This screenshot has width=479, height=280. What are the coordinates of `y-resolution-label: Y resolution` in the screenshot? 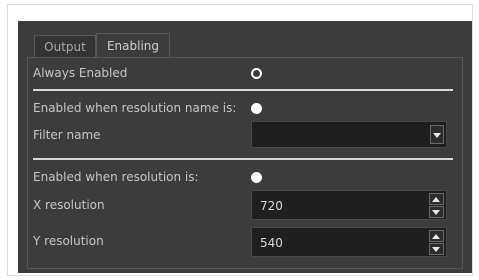 It's located at (68, 241).